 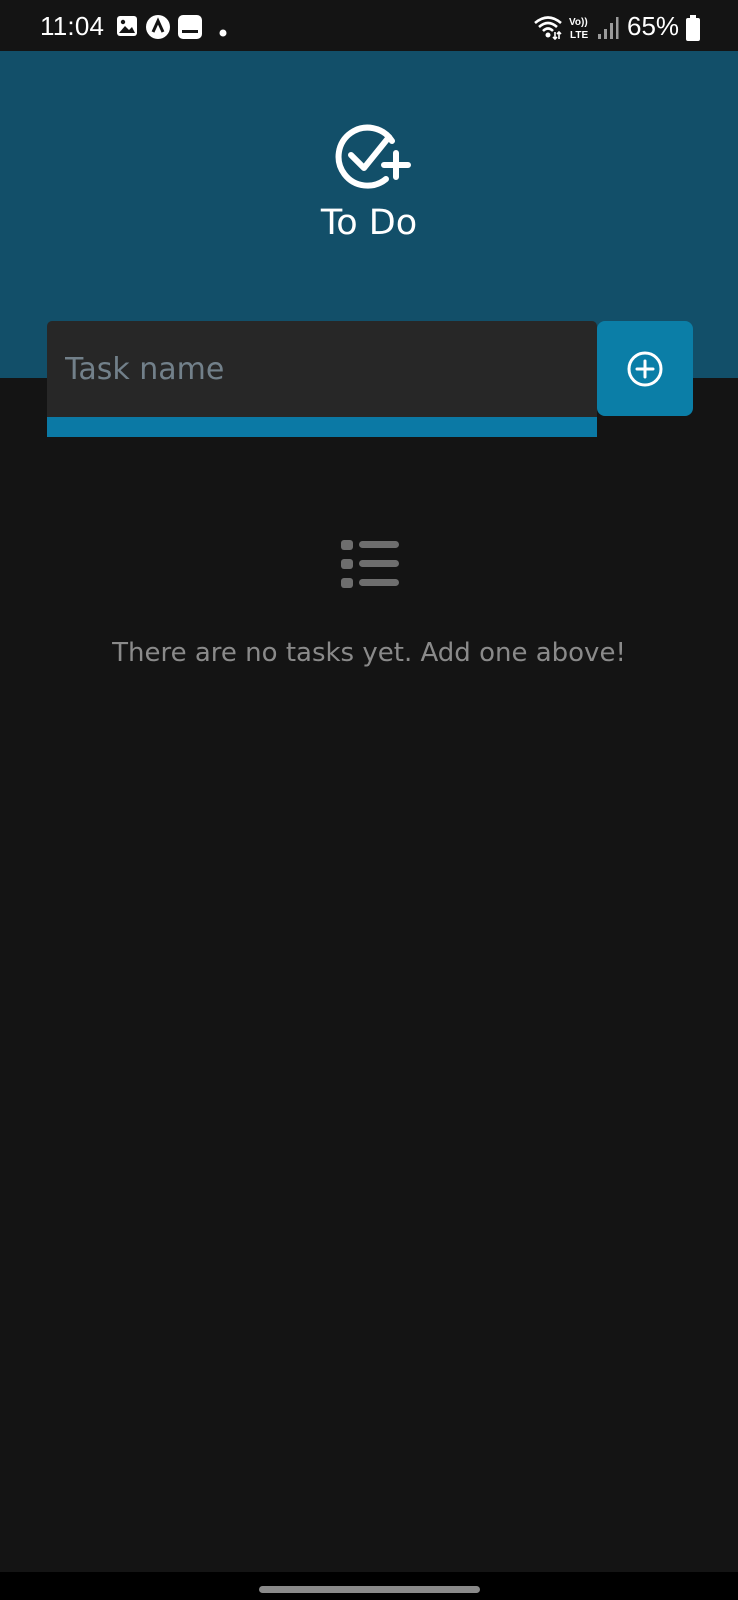 I want to click on task-input-underline, so click(x=322, y=427).